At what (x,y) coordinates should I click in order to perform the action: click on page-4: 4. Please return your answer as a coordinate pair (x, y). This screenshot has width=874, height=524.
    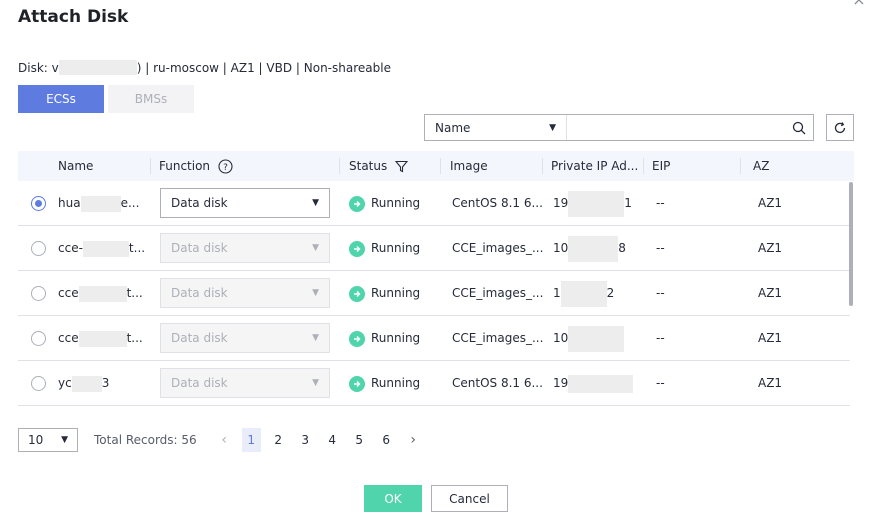
    Looking at the image, I should click on (332, 440).